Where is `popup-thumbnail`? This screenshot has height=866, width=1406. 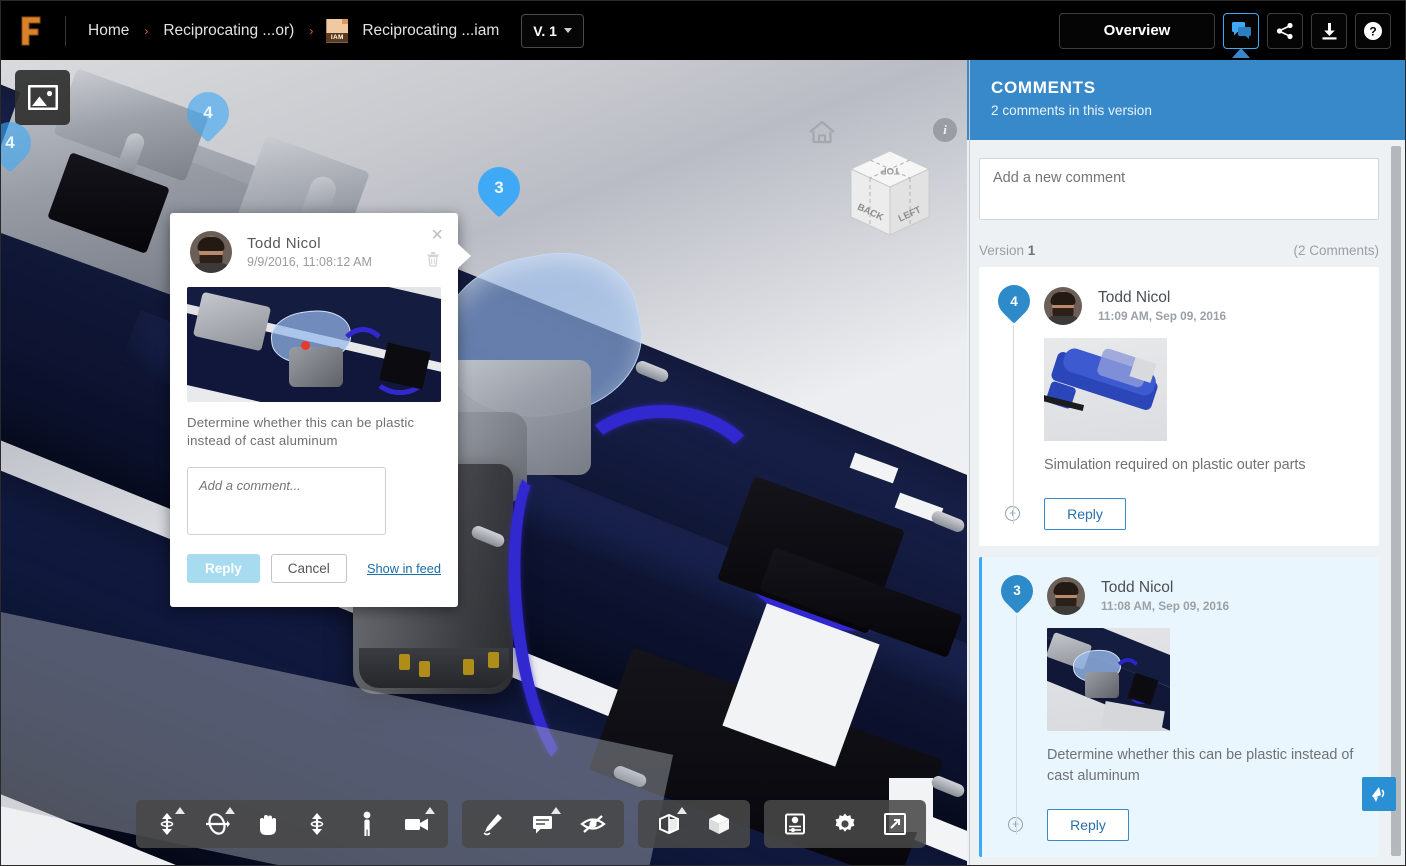 popup-thumbnail is located at coordinates (314, 344).